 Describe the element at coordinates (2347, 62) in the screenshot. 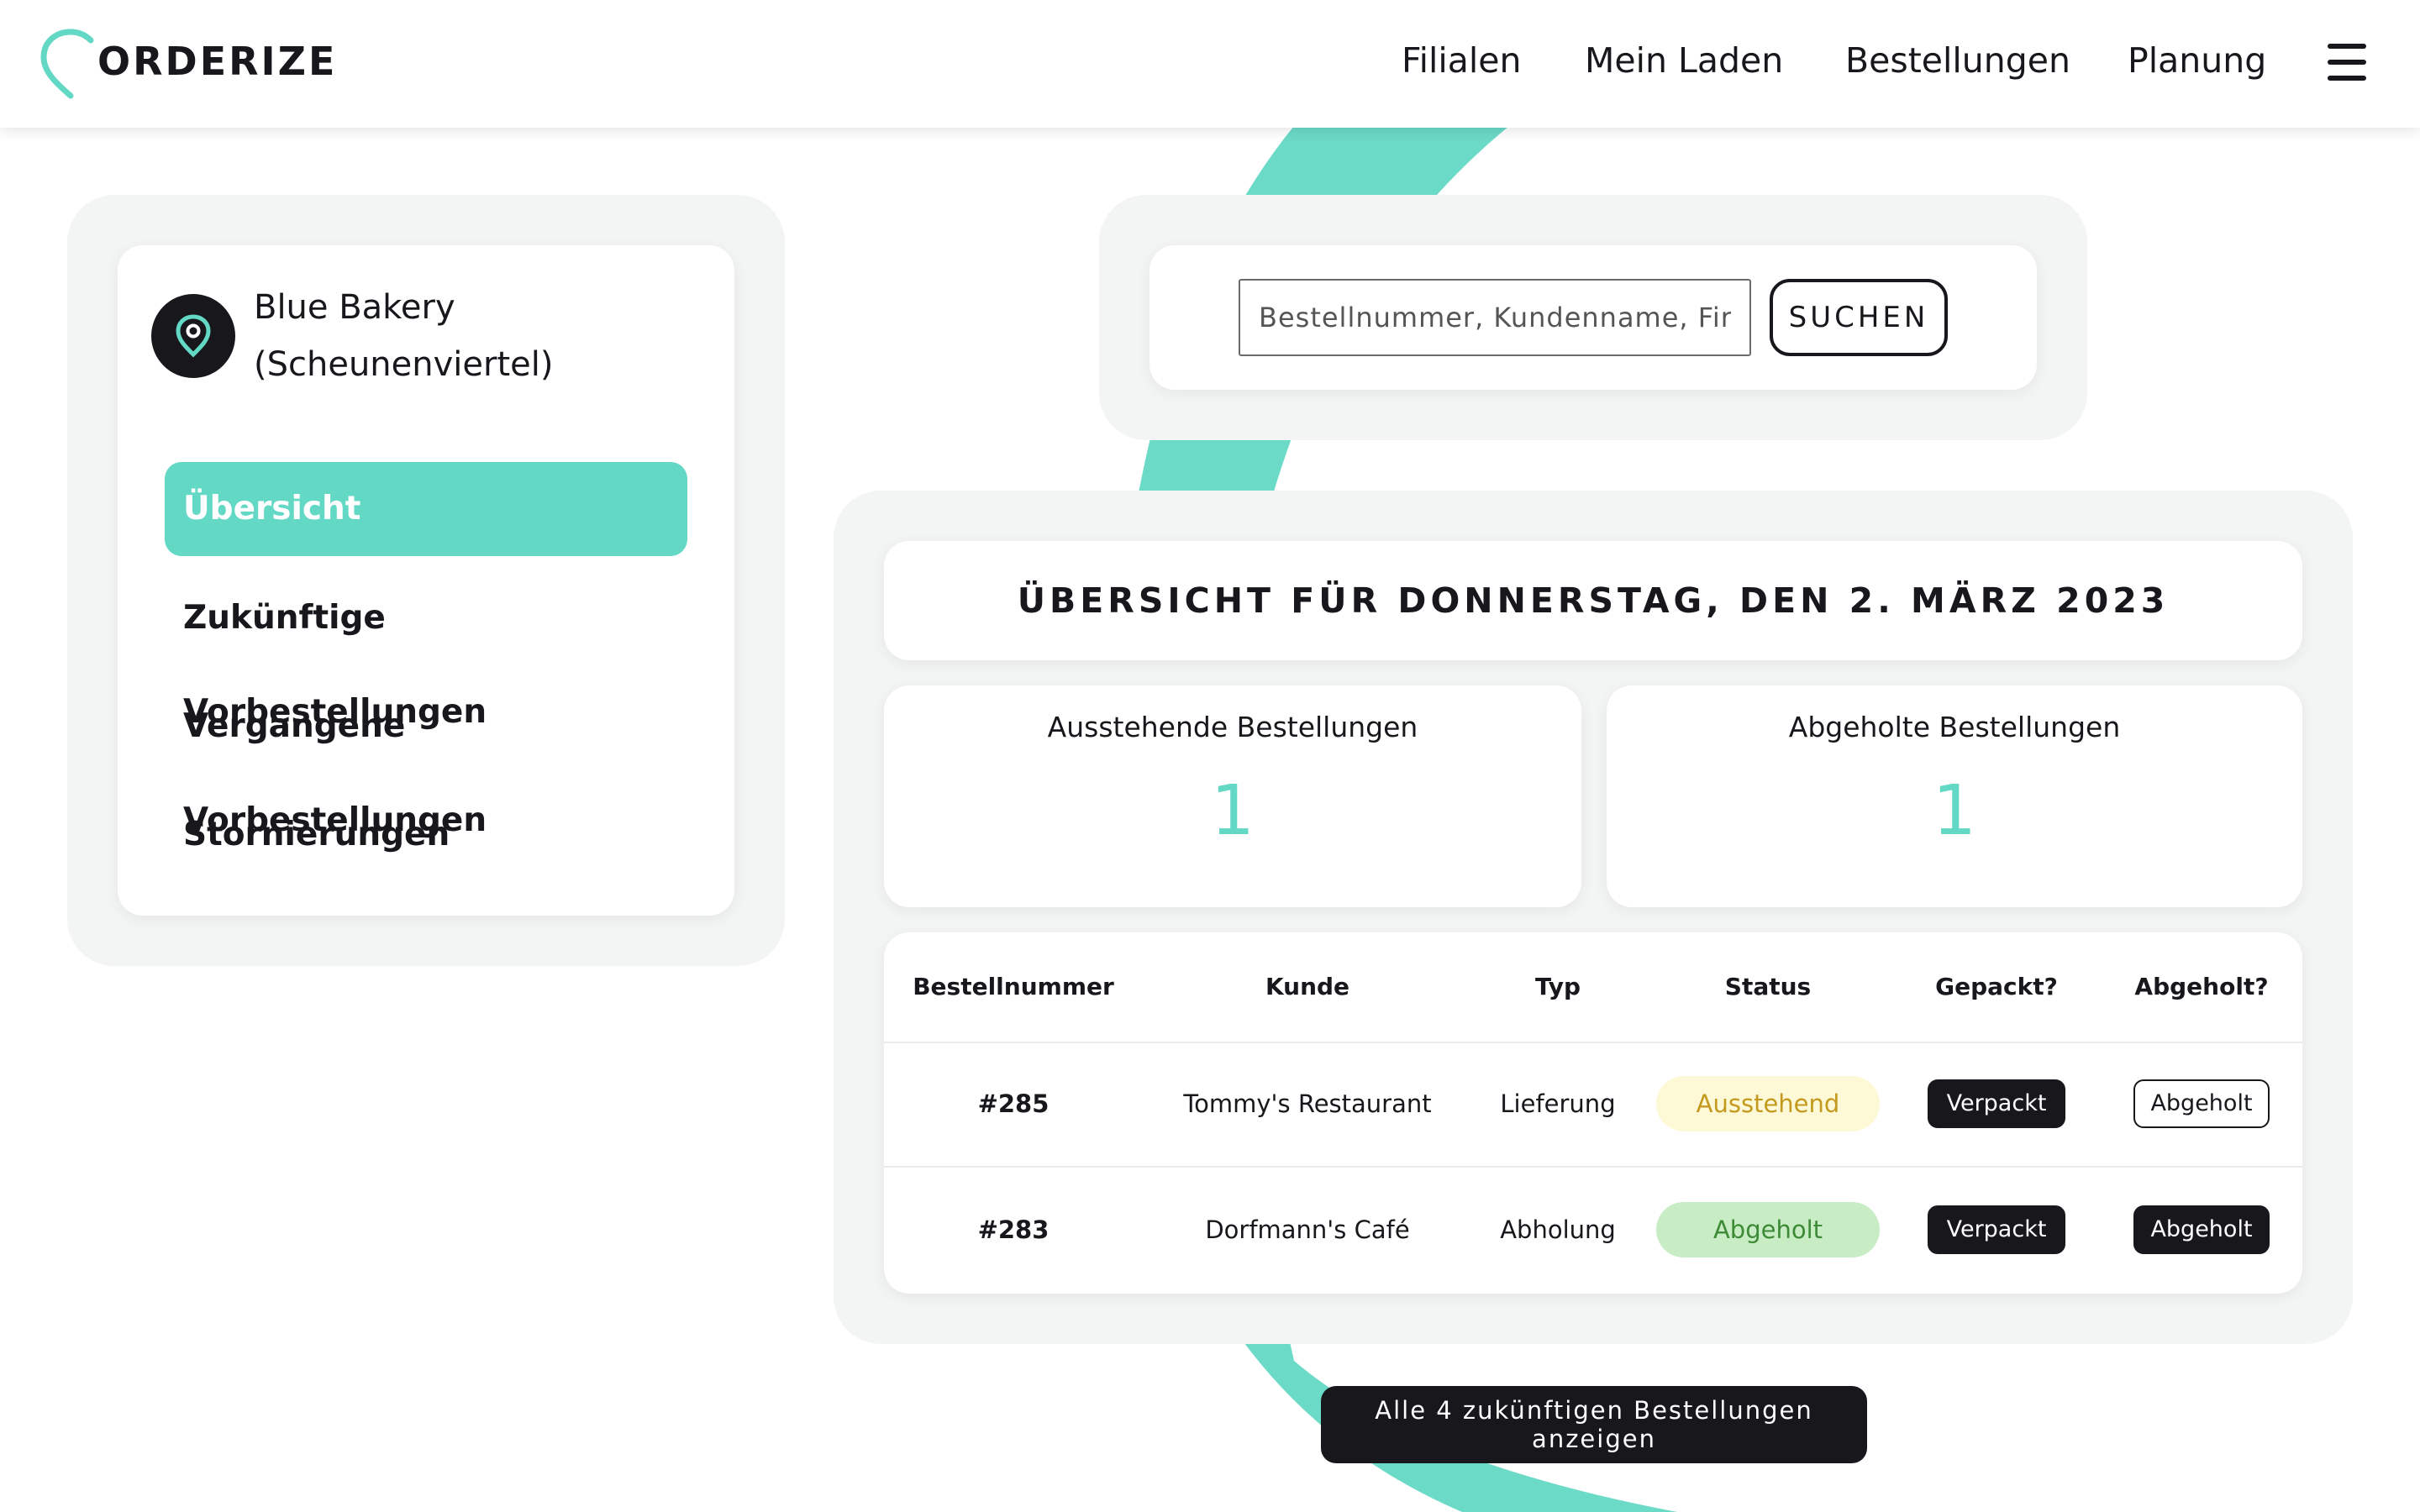

I see `hamburger-menu-icon` at that location.